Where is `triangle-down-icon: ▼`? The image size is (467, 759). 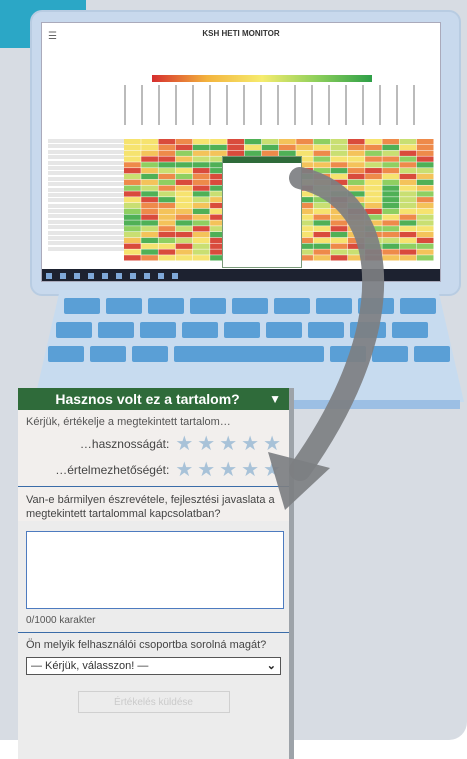 triangle-down-icon: ▼ is located at coordinates (275, 399).